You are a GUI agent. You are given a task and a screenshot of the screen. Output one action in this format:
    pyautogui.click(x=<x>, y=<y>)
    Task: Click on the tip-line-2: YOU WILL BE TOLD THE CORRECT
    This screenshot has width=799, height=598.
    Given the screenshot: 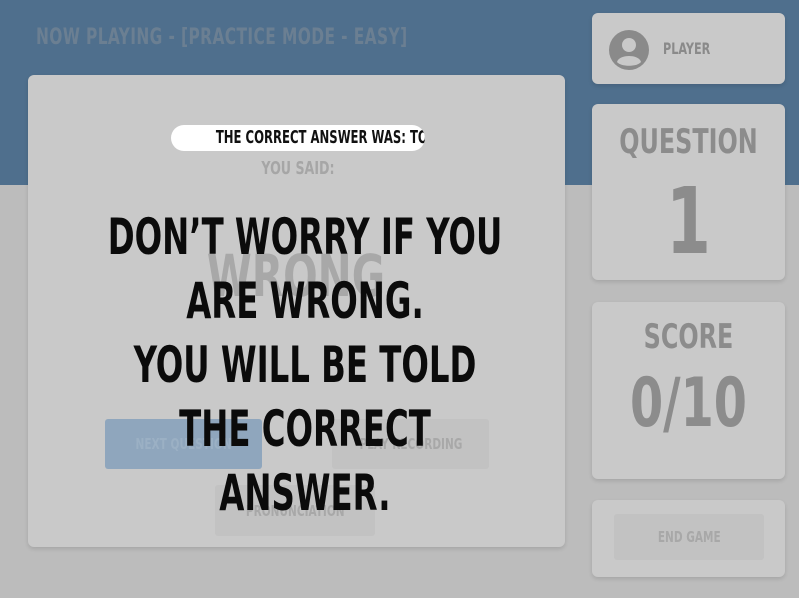 What is the action you would take?
    pyautogui.click(x=305, y=397)
    